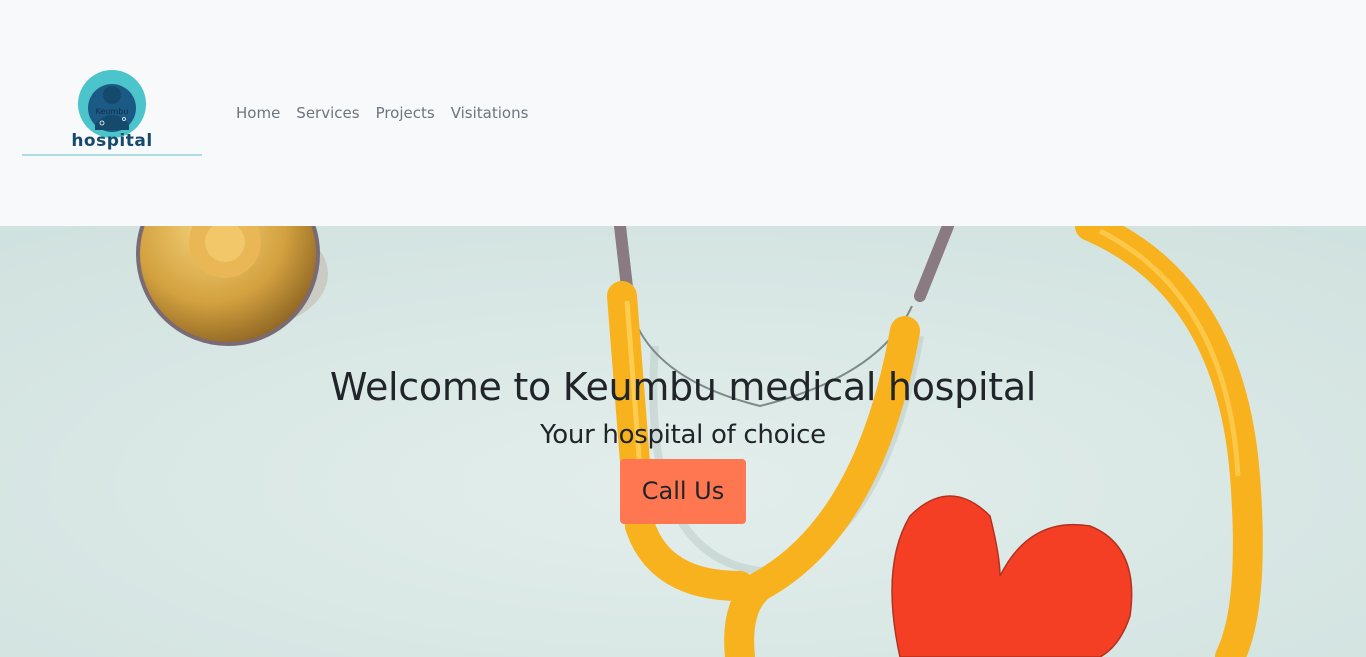 The height and width of the screenshot is (657, 1366). I want to click on site-logo: Keumbu hospital, so click(112, 113).